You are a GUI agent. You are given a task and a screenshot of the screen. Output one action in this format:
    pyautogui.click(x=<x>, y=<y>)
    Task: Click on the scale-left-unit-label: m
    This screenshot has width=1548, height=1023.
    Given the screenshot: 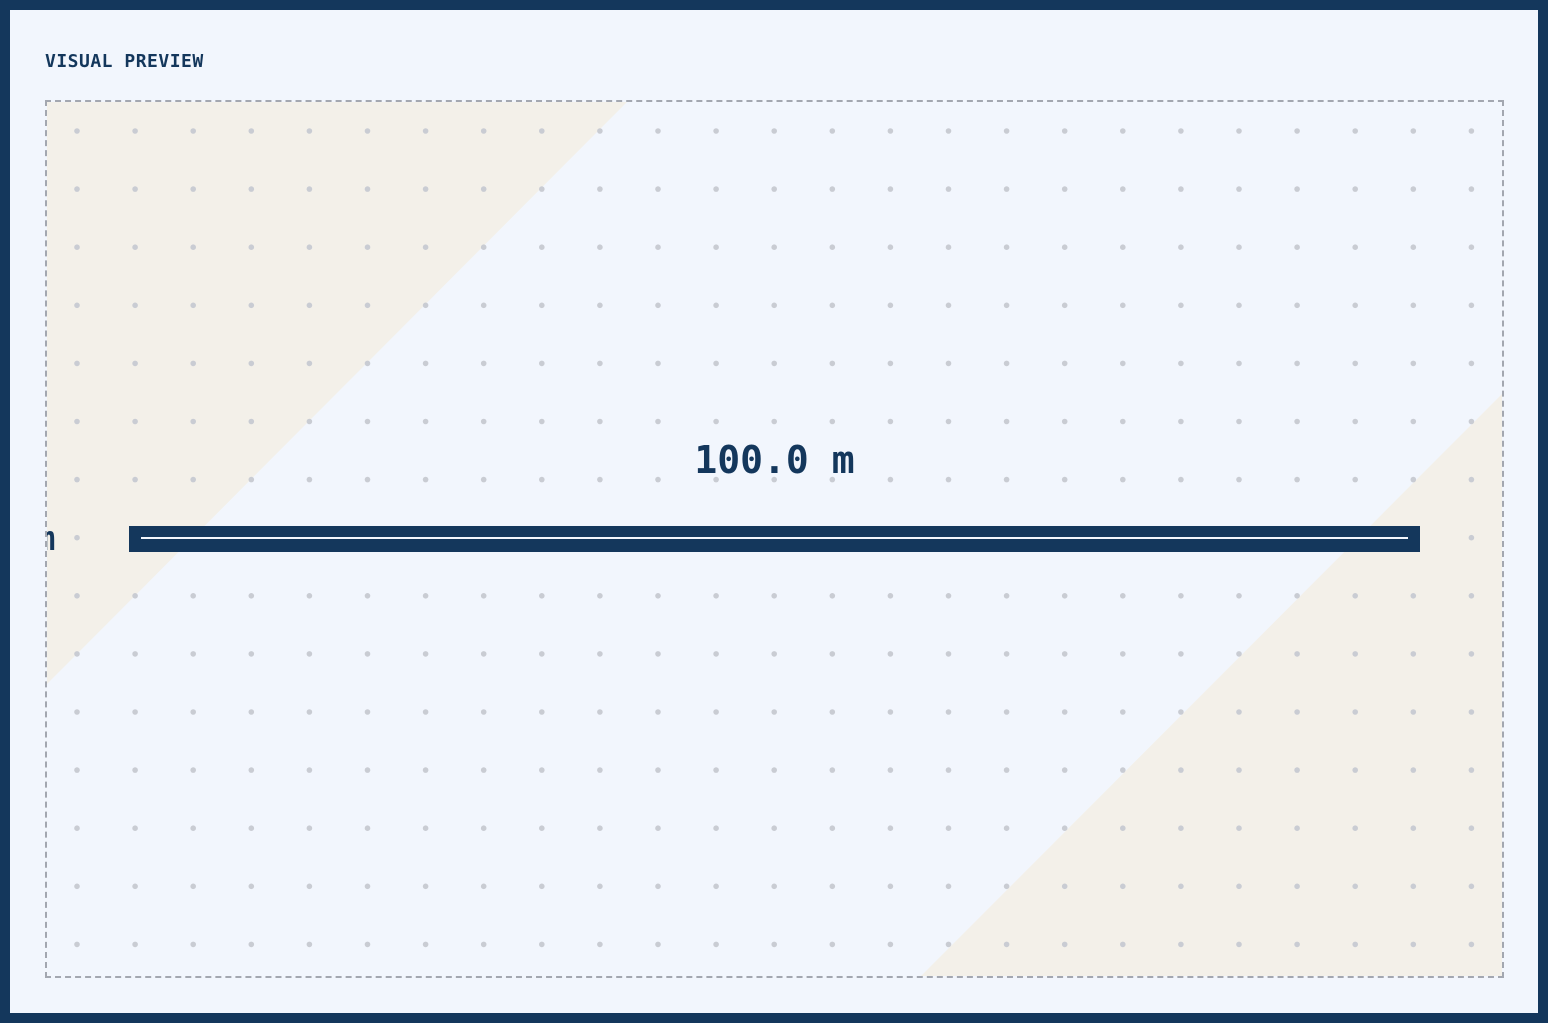 What is the action you would take?
    pyautogui.click(x=51, y=539)
    